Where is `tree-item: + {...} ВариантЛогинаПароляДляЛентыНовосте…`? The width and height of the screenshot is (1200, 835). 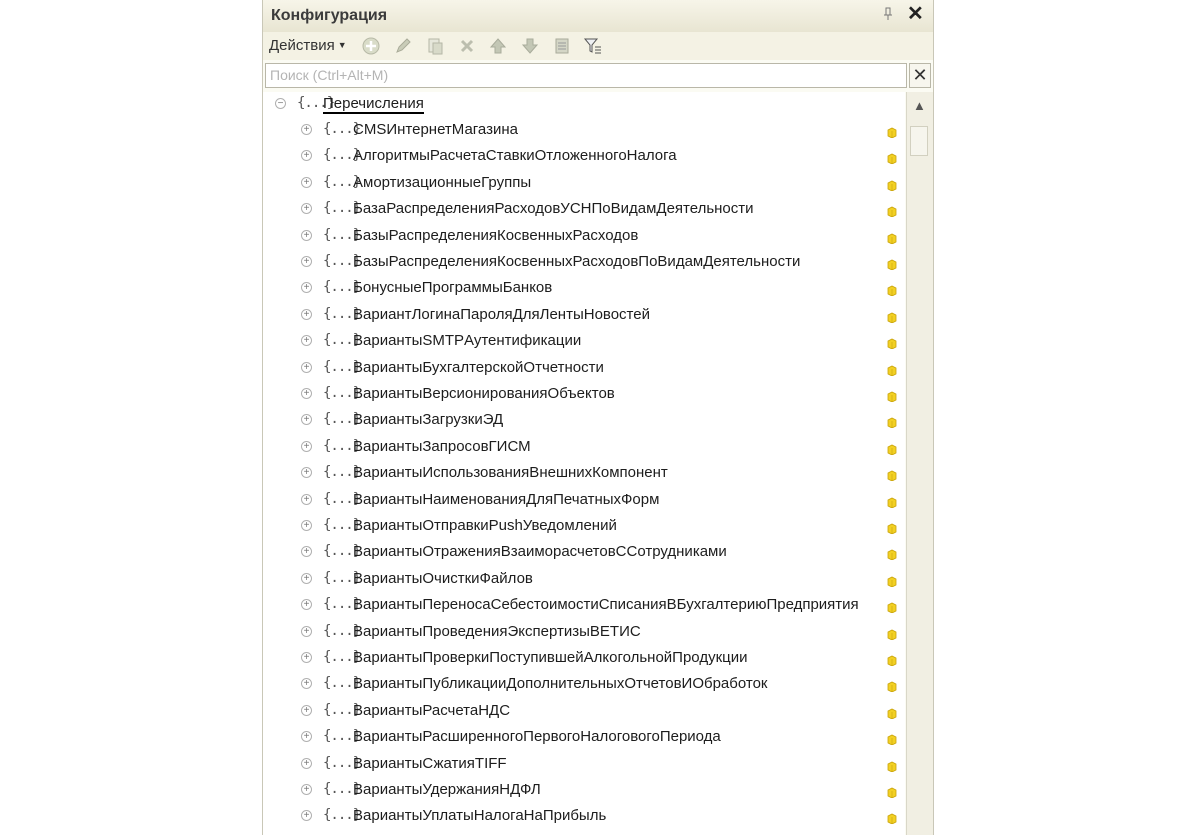 tree-item: + {...} ВариантЛогинаПароляДляЛентыНовосте… is located at coordinates (584, 316).